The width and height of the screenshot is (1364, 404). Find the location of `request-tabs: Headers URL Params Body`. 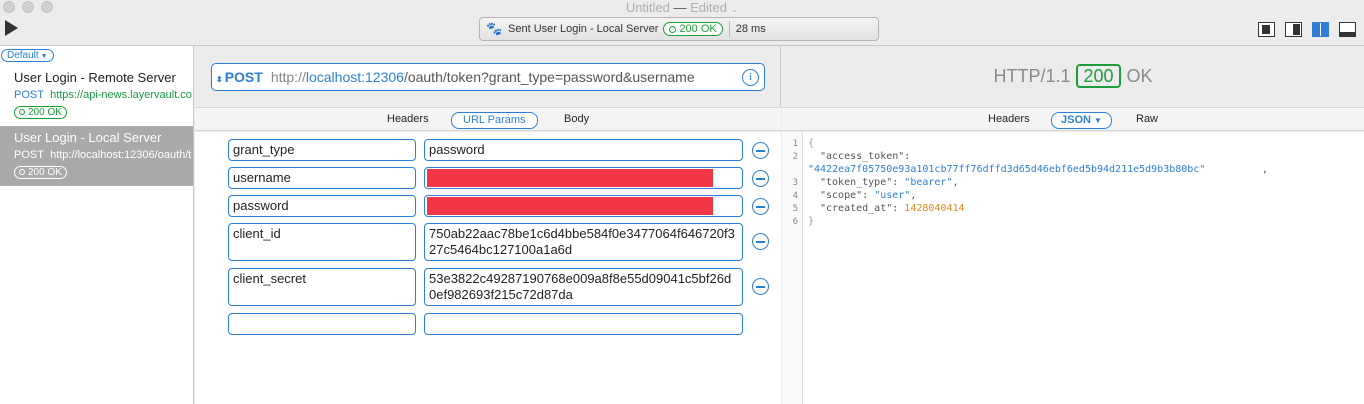

request-tabs: Headers URL Params Body is located at coordinates (488, 119).